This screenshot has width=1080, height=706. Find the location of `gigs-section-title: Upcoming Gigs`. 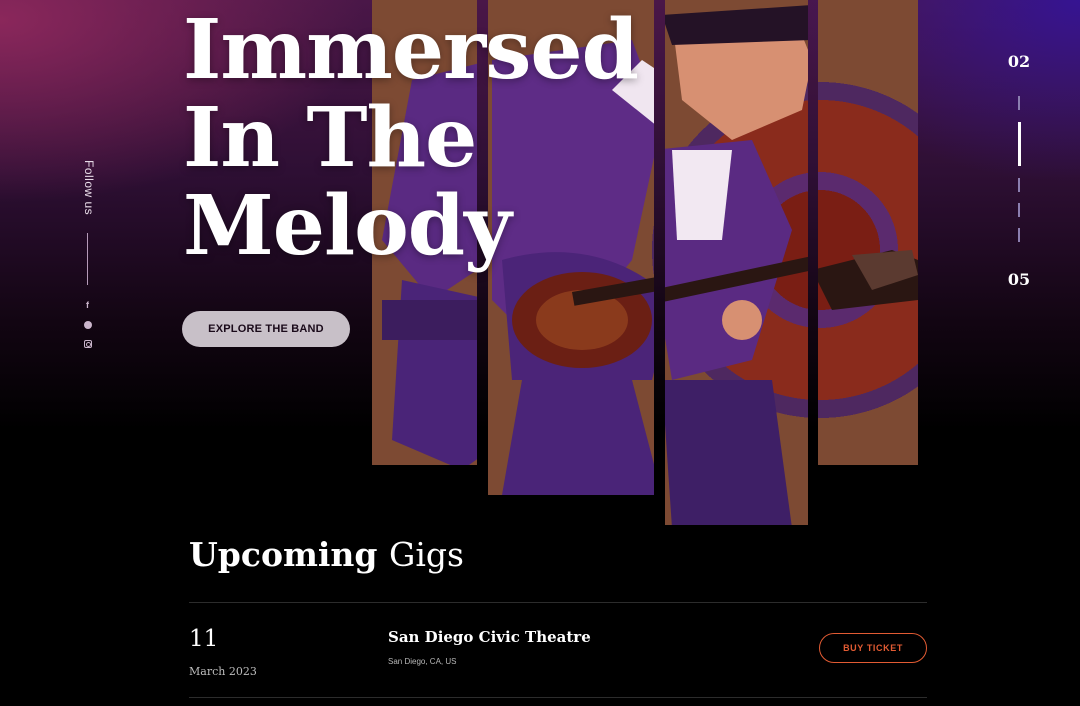

gigs-section-title: Upcoming Gigs is located at coordinates (326, 554).